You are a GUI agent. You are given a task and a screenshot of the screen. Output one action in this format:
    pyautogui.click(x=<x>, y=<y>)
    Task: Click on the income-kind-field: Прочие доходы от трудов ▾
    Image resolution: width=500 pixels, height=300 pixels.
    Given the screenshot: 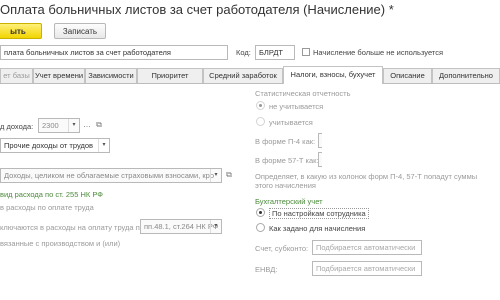 What is the action you would take?
    pyautogui.click(x=55, y=145)
    